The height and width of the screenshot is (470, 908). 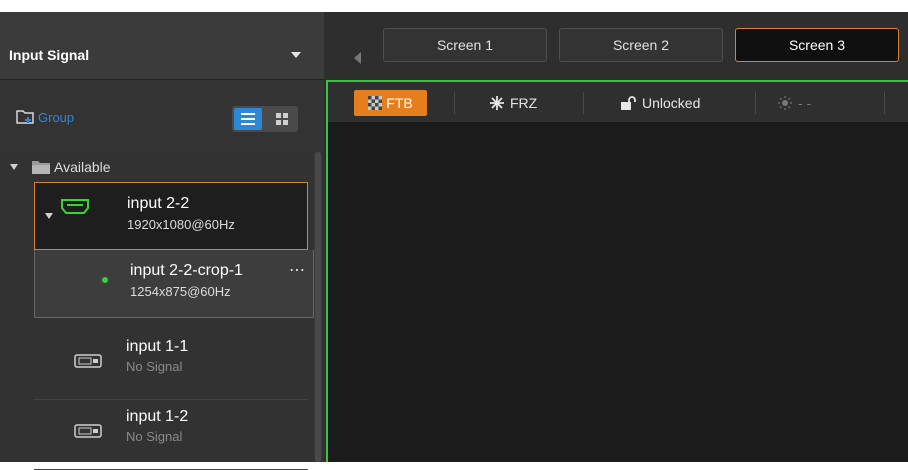 I want to click on freeze-label: FRZ, so click(x=524, y=103).